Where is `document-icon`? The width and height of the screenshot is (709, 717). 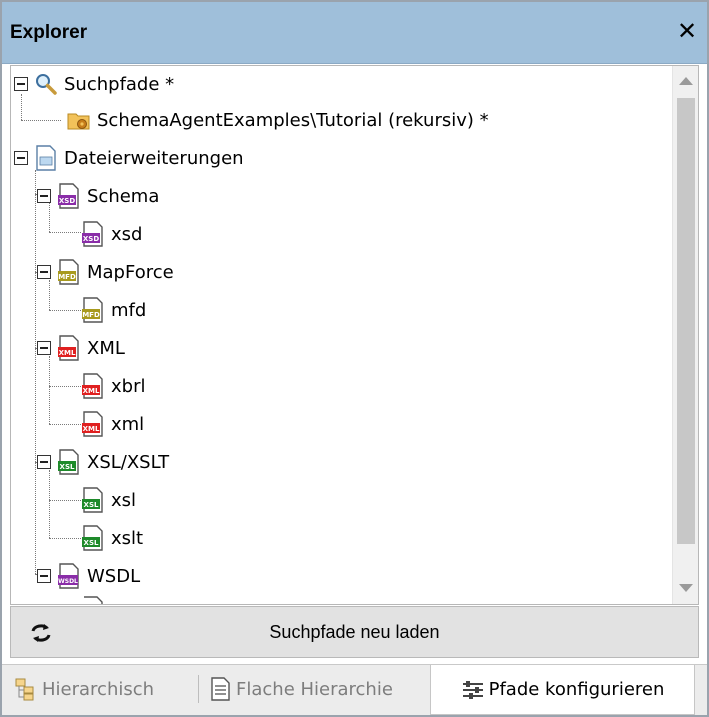 document-icon is located at coordinates (220, 689).